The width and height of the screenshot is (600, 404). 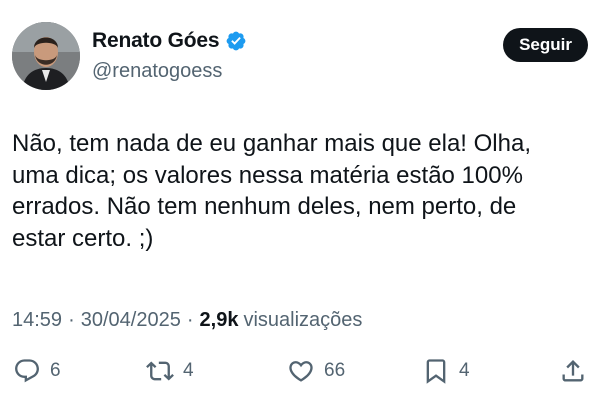 I want to click on retweet-button: 4, so click(x=170, y=371).